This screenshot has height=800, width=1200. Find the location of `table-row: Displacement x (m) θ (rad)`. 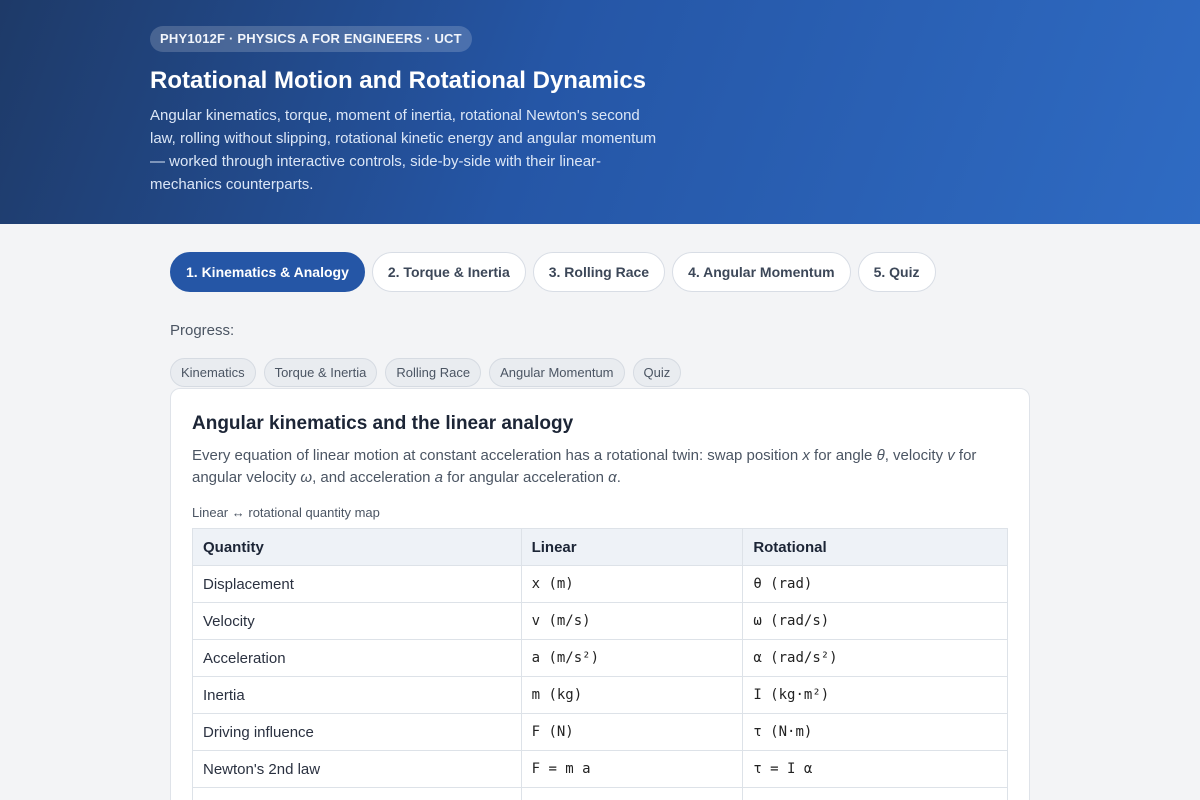

table-row: Displacement x (m) θ (rad) is located at coordinates (600, 584).